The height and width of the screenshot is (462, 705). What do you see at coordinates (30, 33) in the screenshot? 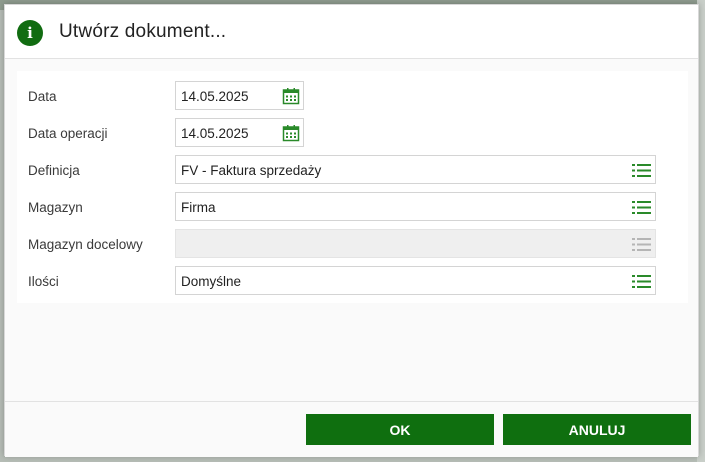
I see `info-icon: i` at bounding box center [30, 33].